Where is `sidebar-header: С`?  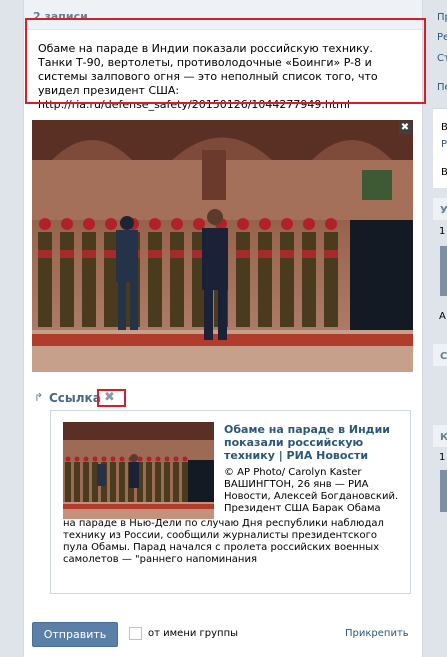 sidebar-header: С is located at coordinates (443, 356).